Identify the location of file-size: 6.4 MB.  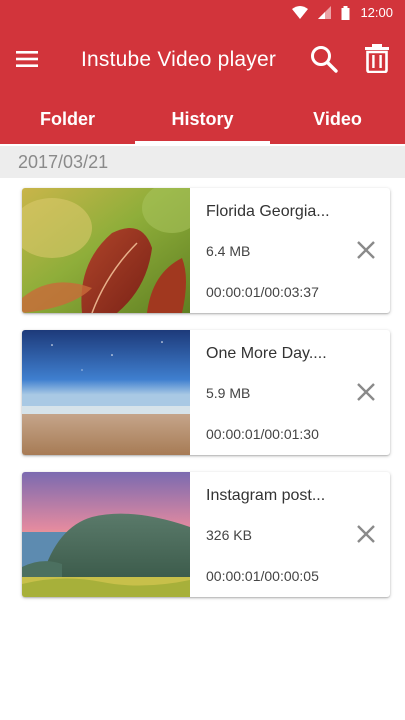
(228, 251).